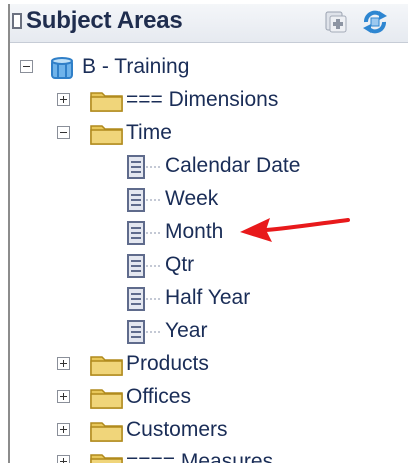  Describe the element at coordinates (177, 429) in the screenshot. I see `folder-label: Customers` at that location.